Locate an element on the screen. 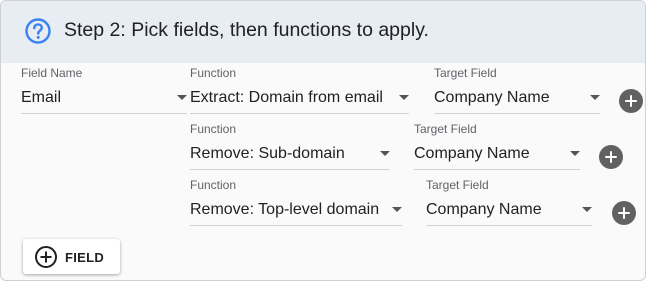  function-select: Extract: Domain from email is located at coordinates (299, 98).